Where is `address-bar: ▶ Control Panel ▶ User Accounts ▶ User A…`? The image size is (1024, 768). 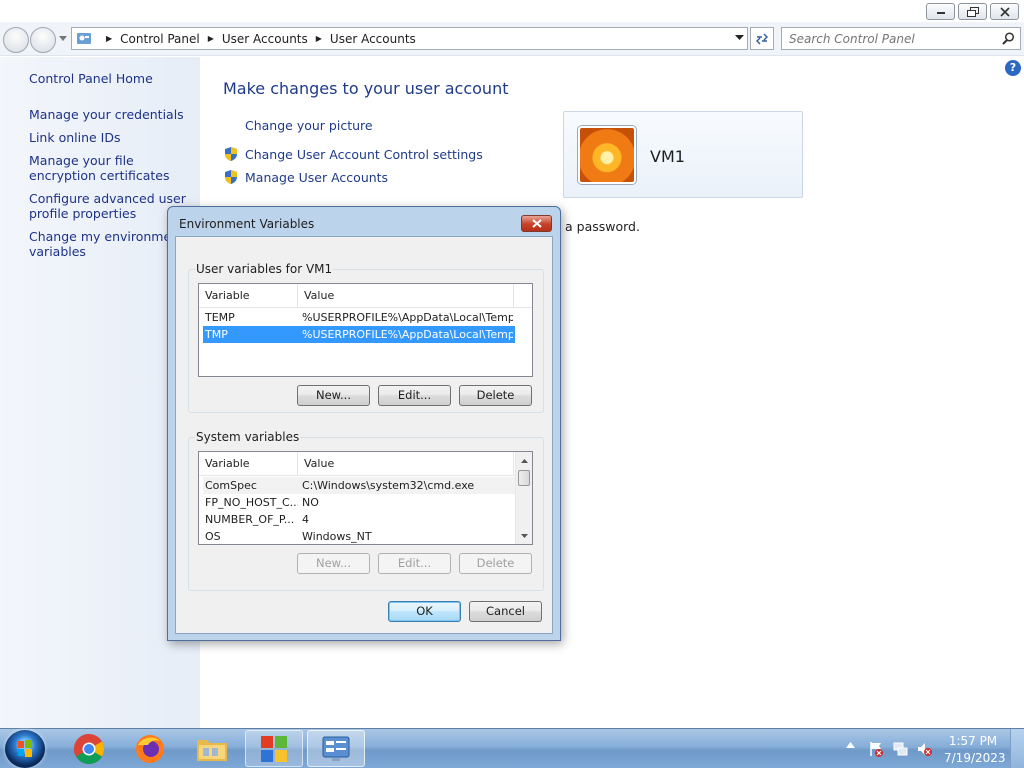
address-bar: ▶ Control Panel ▶ User Accounts ▶ User A… is located at coordinates (409, 38).